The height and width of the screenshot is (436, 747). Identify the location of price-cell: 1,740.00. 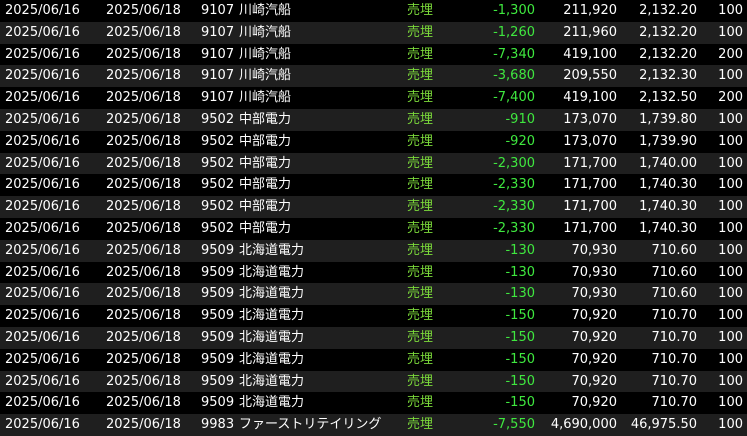
(668, 163).